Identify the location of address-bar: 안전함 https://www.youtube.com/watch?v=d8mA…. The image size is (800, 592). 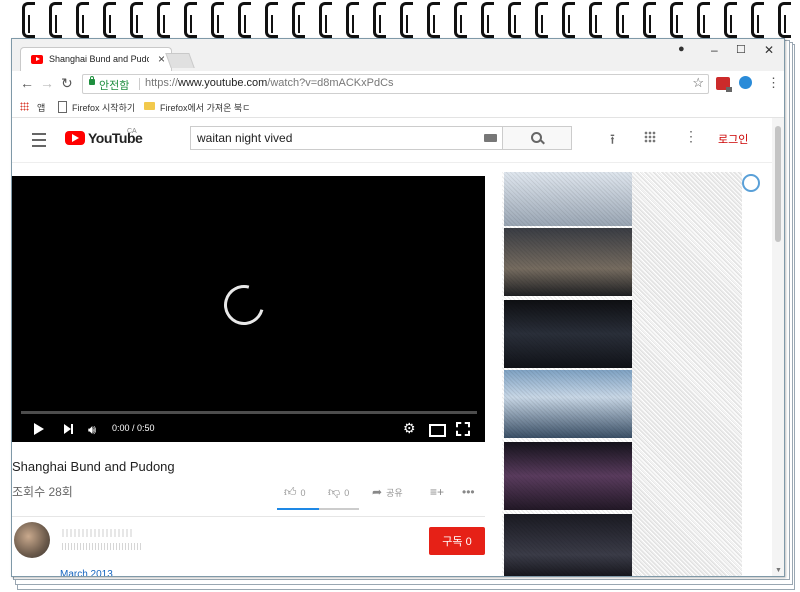
(395, 84).